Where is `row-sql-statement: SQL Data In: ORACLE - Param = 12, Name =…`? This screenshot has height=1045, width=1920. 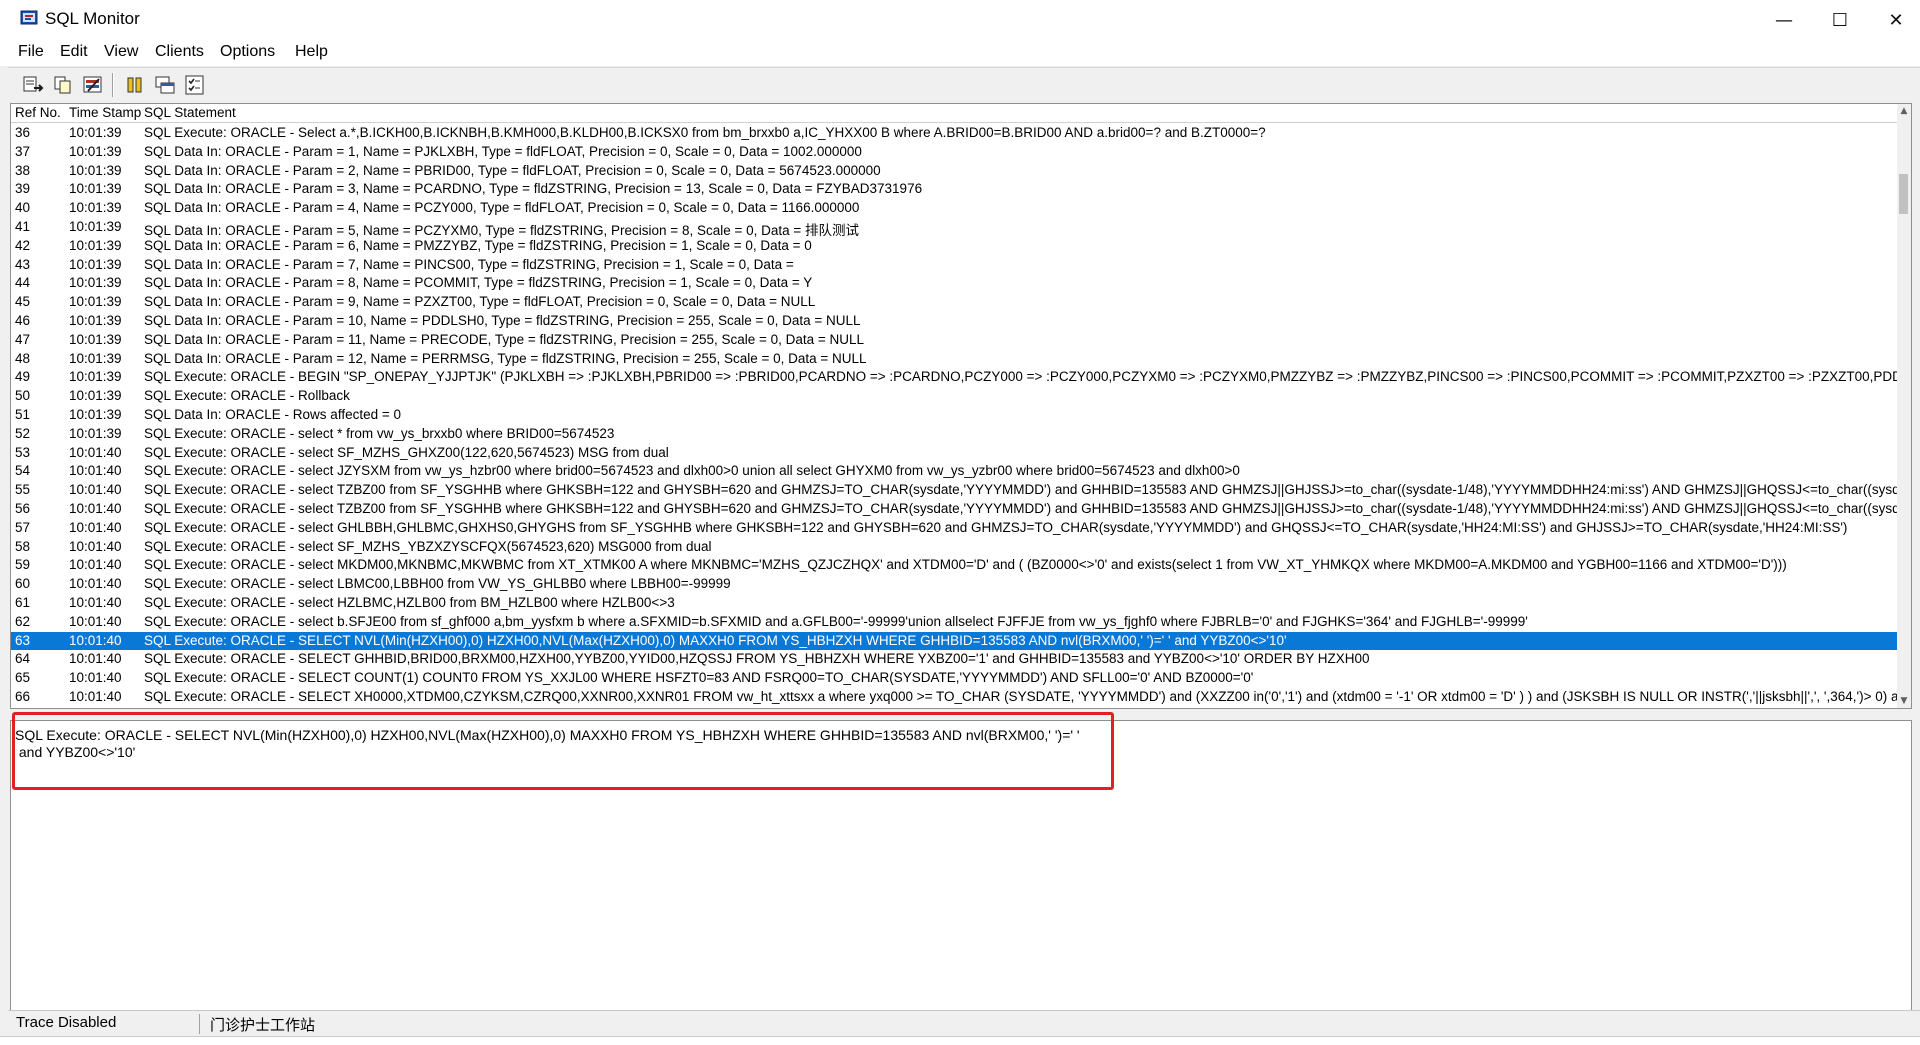
row-sql-statement: SQL Data In: ORACLE - Param = 12, Name =… is located at coordinates (505, 358).